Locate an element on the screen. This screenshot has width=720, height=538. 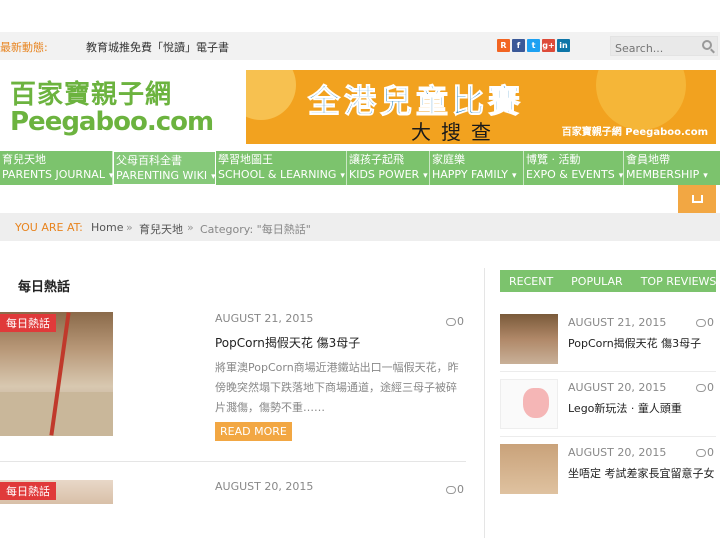
site-logo: 百家寶親子網 Peegaboo.com is located at coordinates (112, 112).